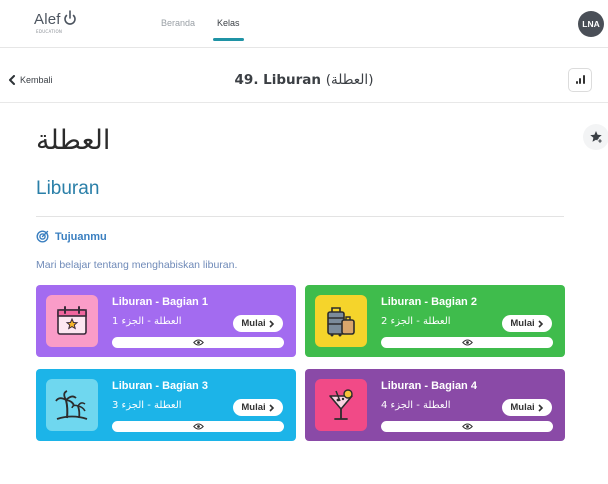  What do you see at coordinates (72, 321) in the screenshot?
I see `calendar-icon` at bounding box center [72, 321].